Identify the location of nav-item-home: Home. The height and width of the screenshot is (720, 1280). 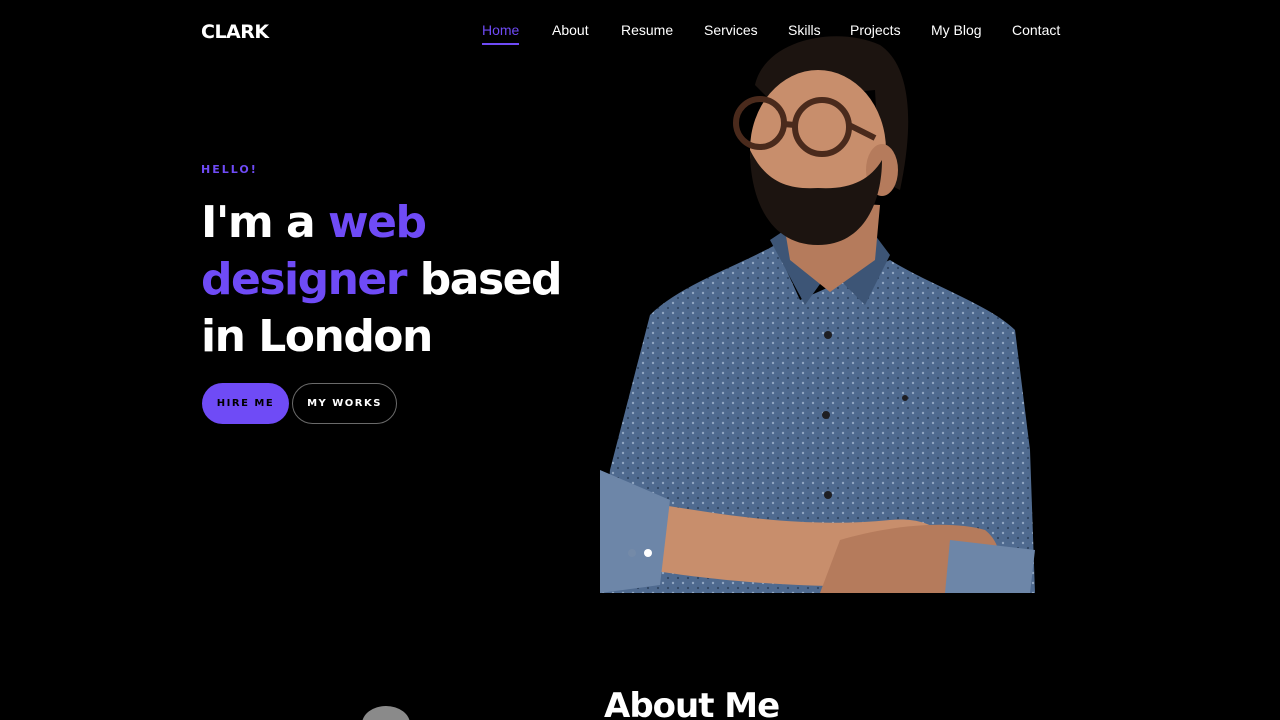
(501, 33).